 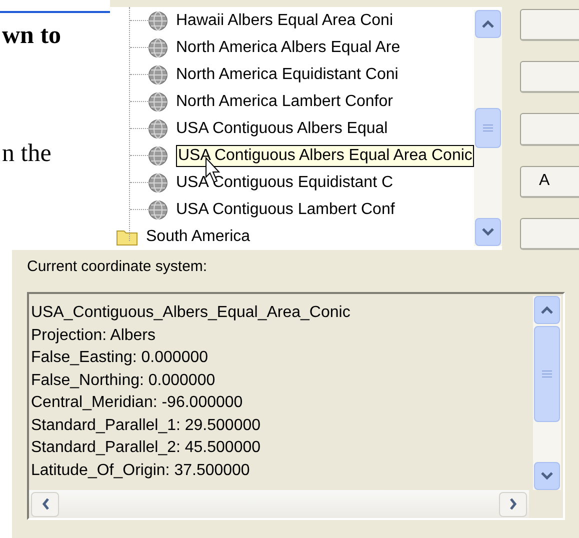 I want to click on panel-label: Current coordinate system:, so click(x=117, y=267).